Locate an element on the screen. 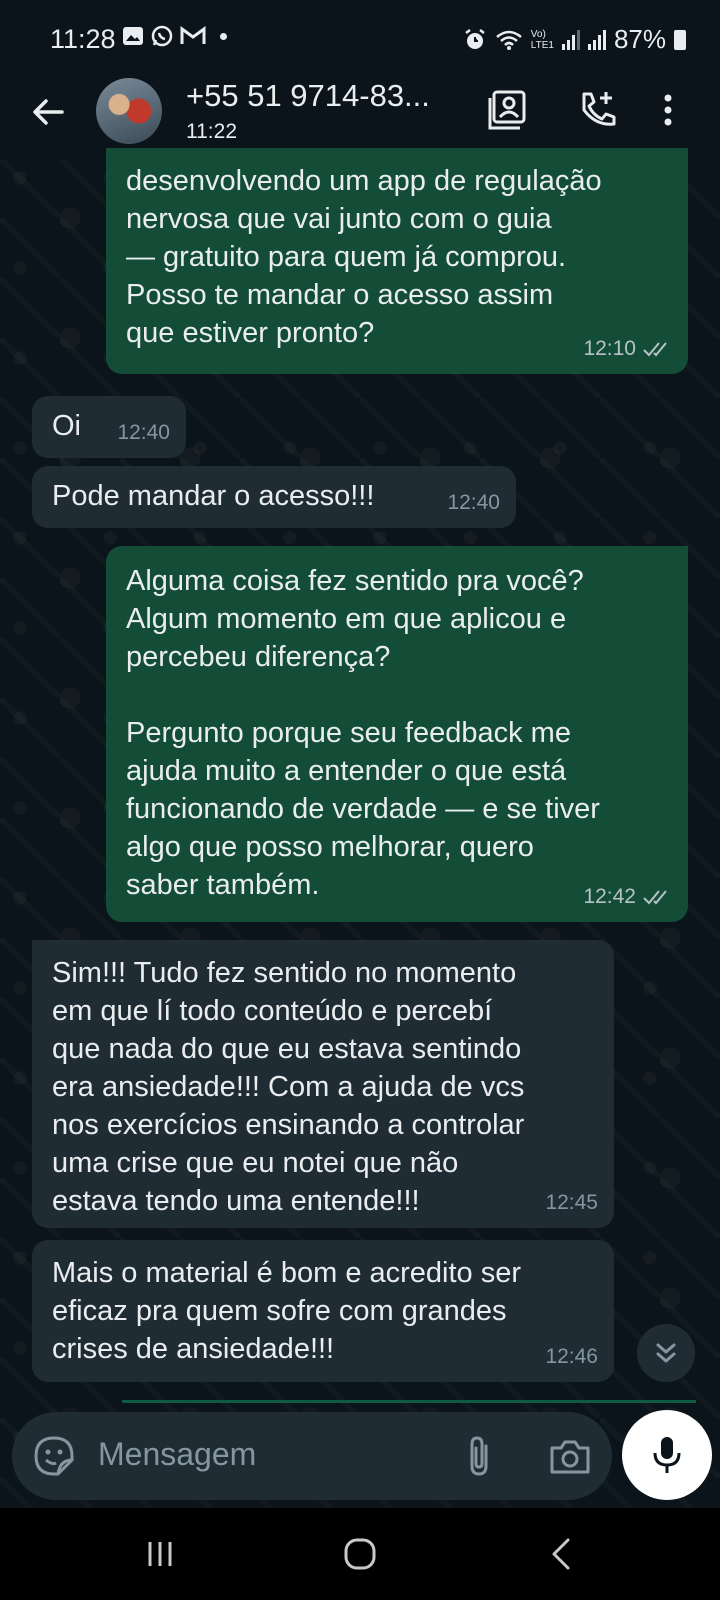 The width and height of the screenshot is (720, 1600). status-system-icons: Vo) LTE1 87% is located at coordinates (574, 39).